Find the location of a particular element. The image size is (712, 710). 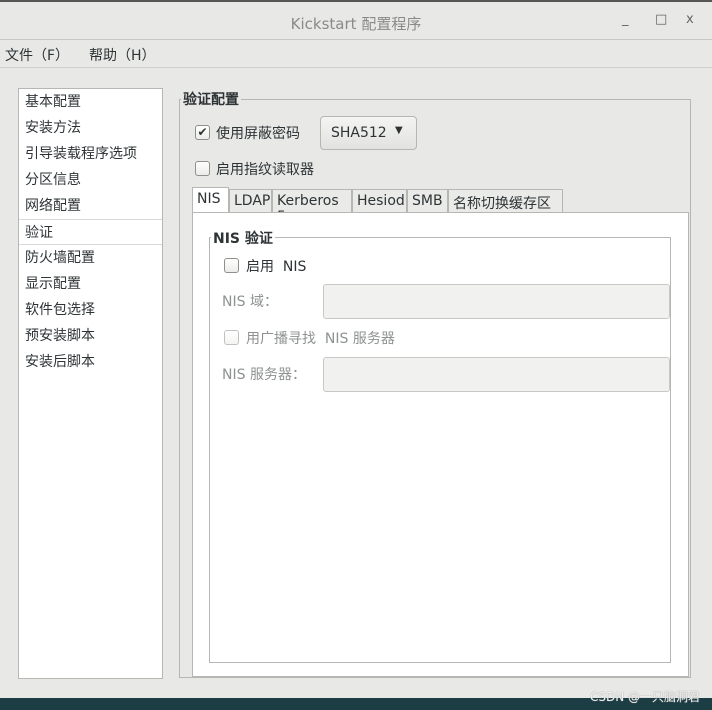

nis-server-input is located at coordinates (496, 374).